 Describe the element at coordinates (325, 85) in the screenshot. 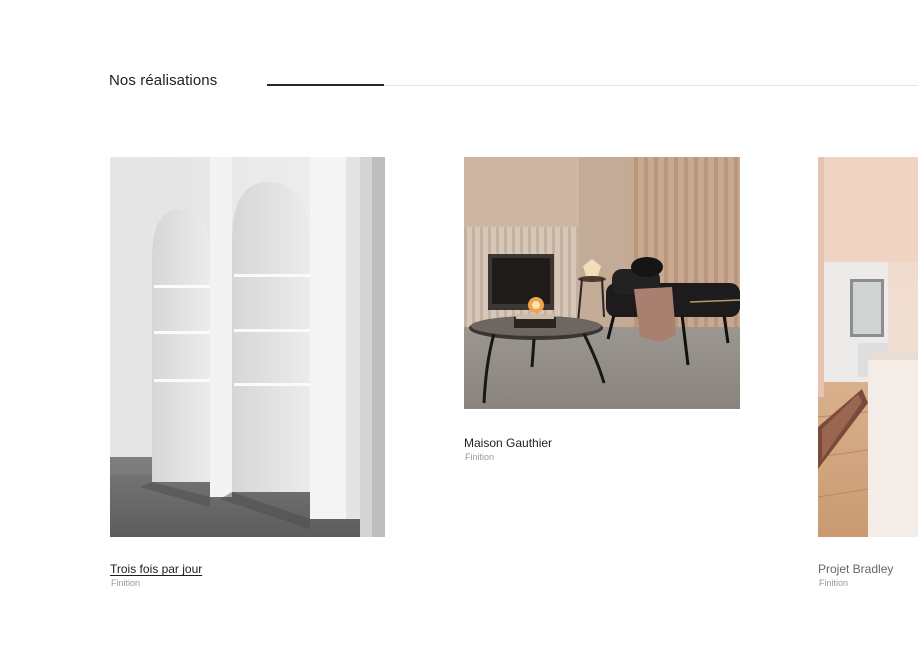

I see `carousel-progress-indicator` at that location.